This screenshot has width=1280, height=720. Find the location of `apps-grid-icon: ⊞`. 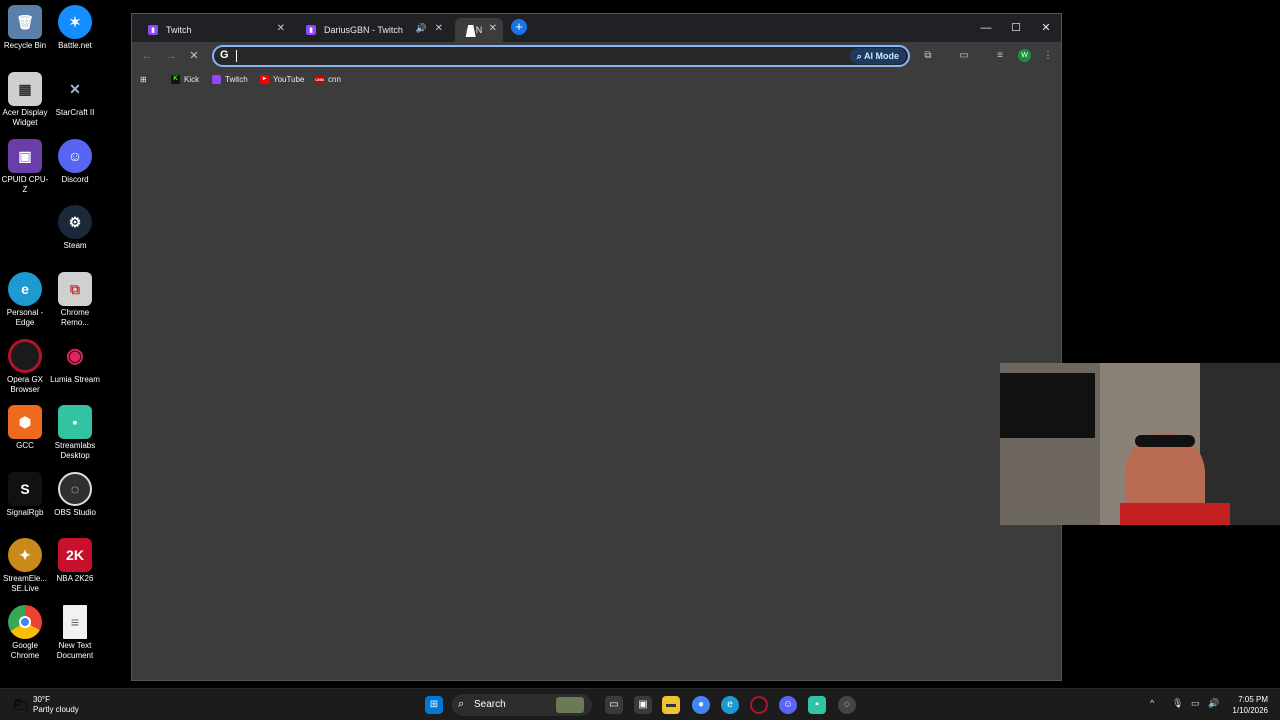

apps-grid-icon: ⊞ is located at coordinates (143, 79).